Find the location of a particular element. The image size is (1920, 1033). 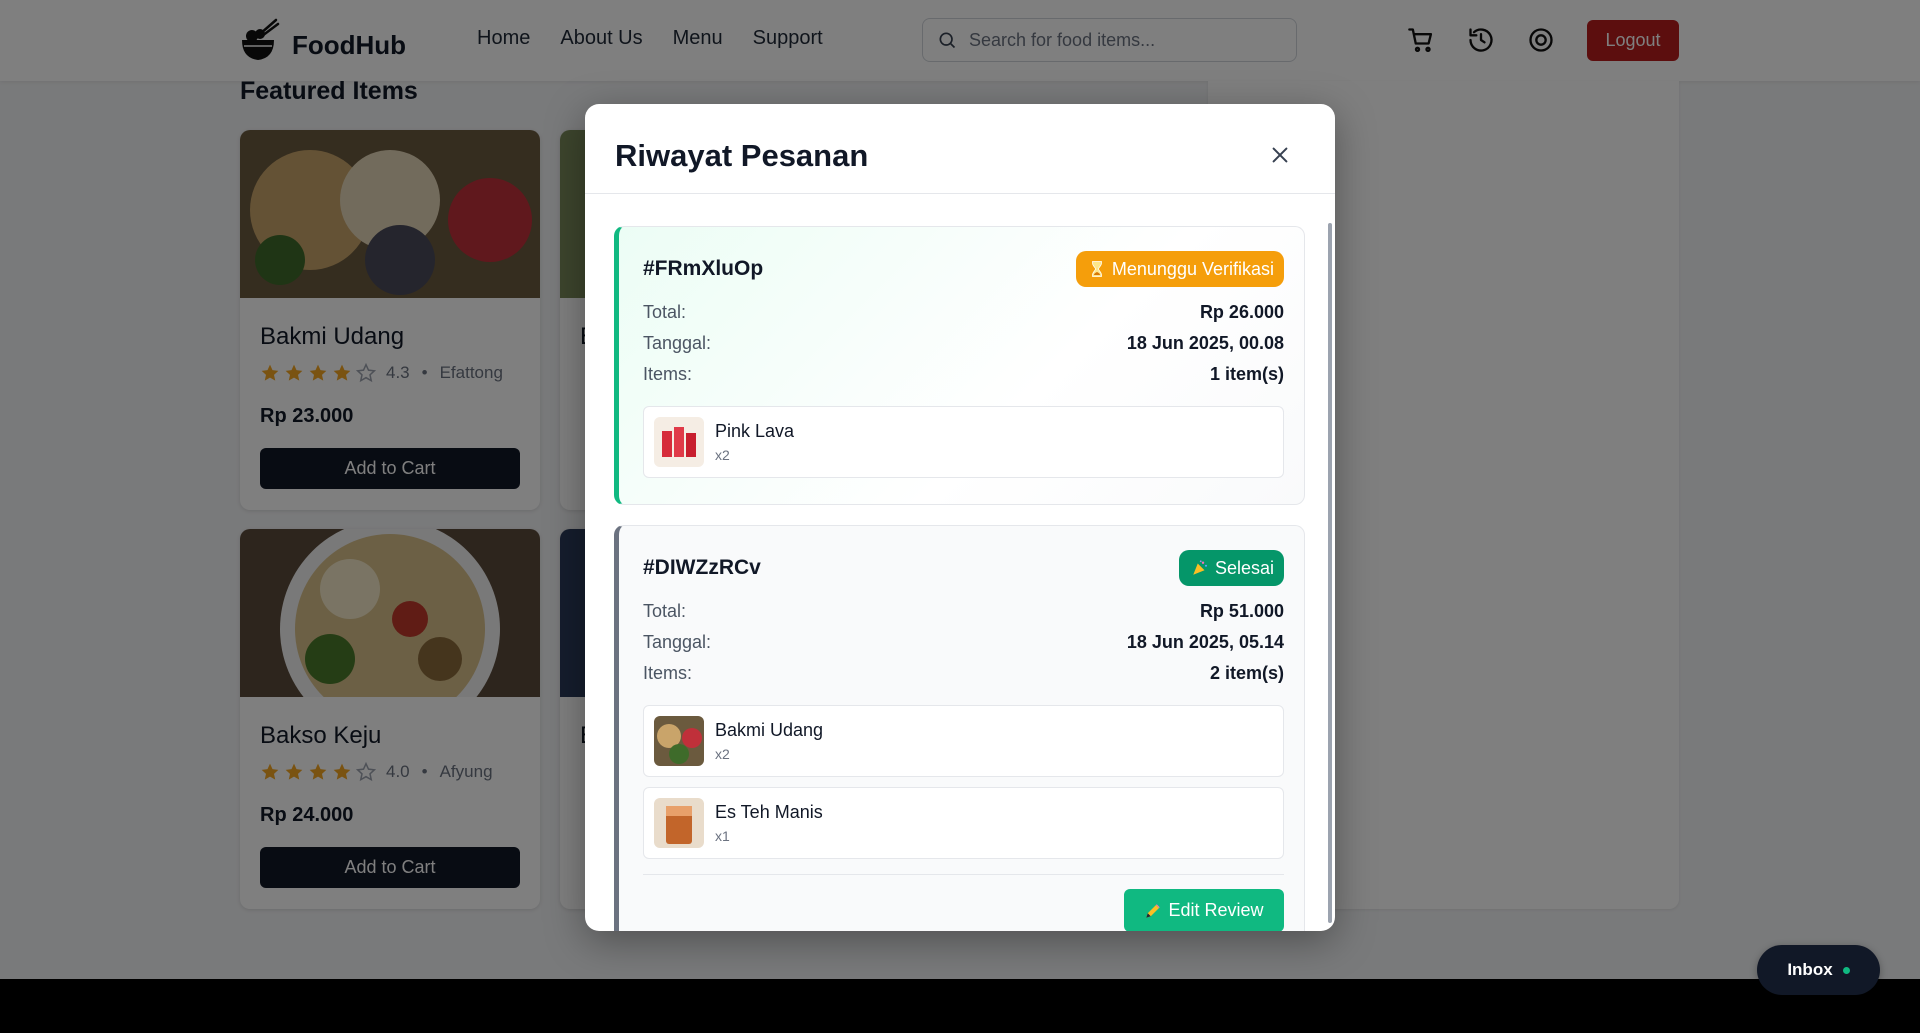

items-value: 2 item(s) is located at coordinates (1246, 673).